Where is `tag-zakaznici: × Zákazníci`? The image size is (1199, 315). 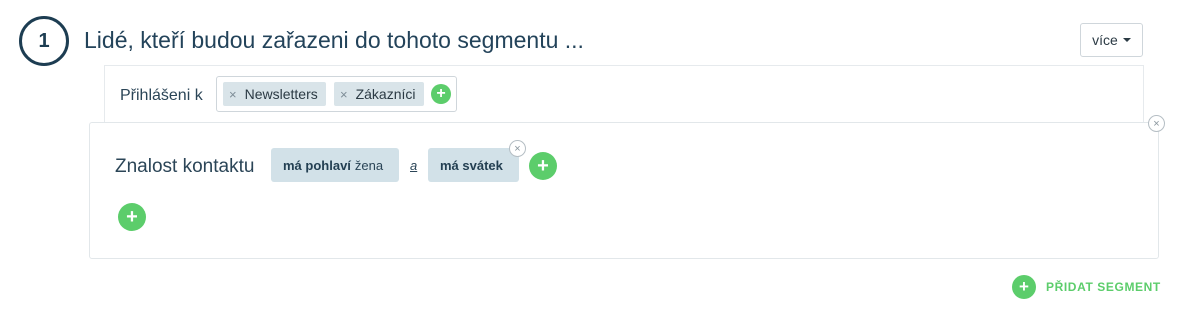
tag-zakaznici: × Zákazníci is located at coordinates (379, 94).